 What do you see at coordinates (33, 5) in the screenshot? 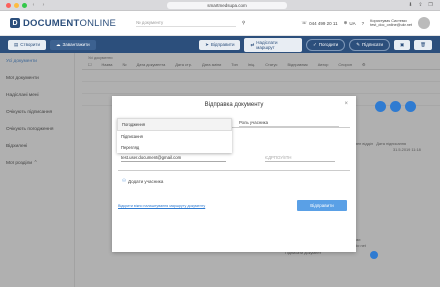
I see `back-icon: ‹` at bounding box center [33, 5].